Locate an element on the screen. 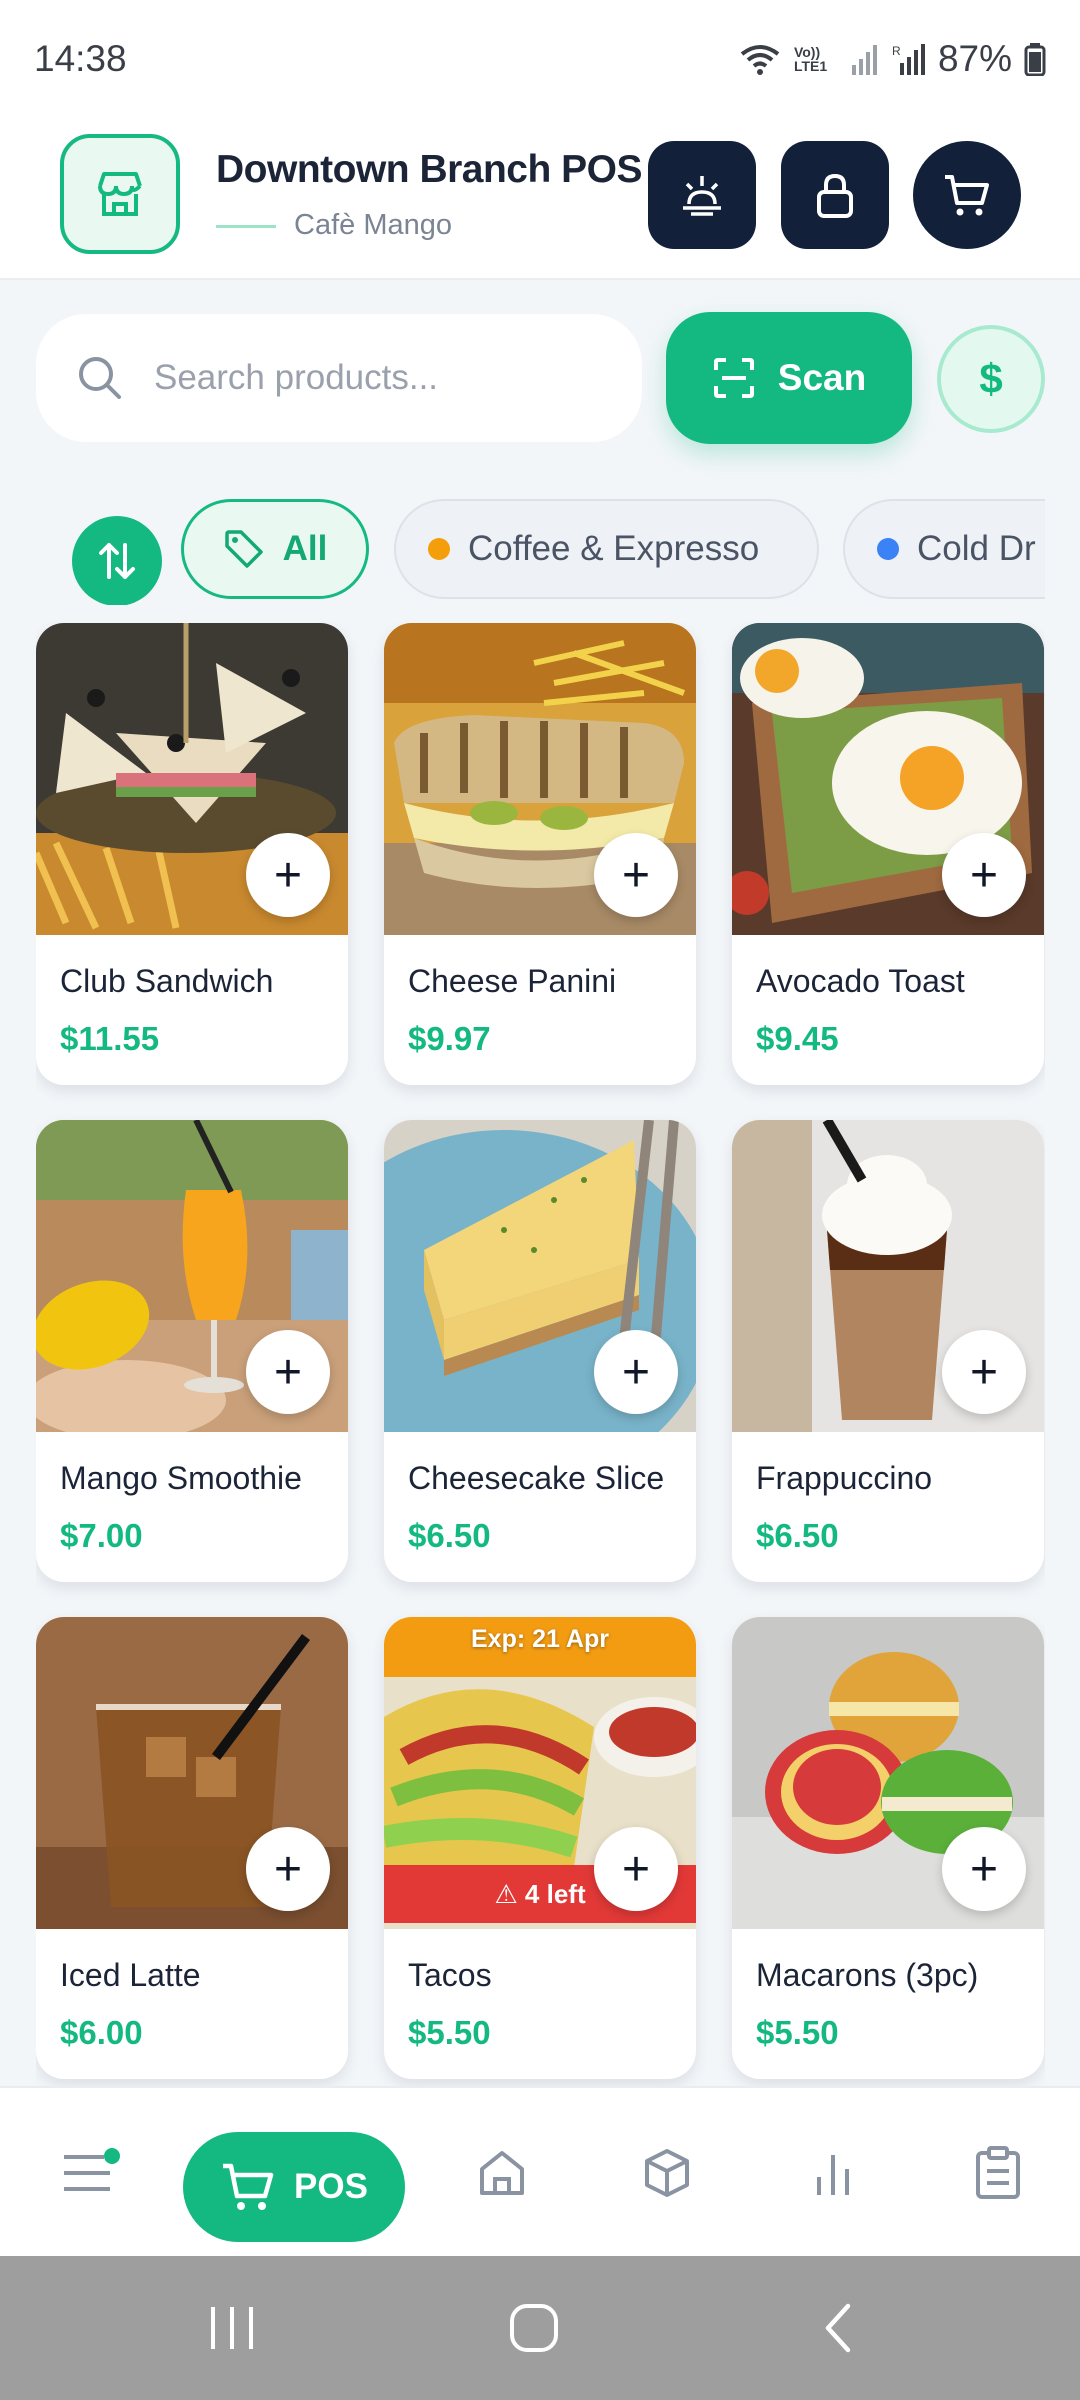 The height and width of the screenshot is (2400, 1080). product-name: Macarons (3pc) is located at coordinates (867, 1975).